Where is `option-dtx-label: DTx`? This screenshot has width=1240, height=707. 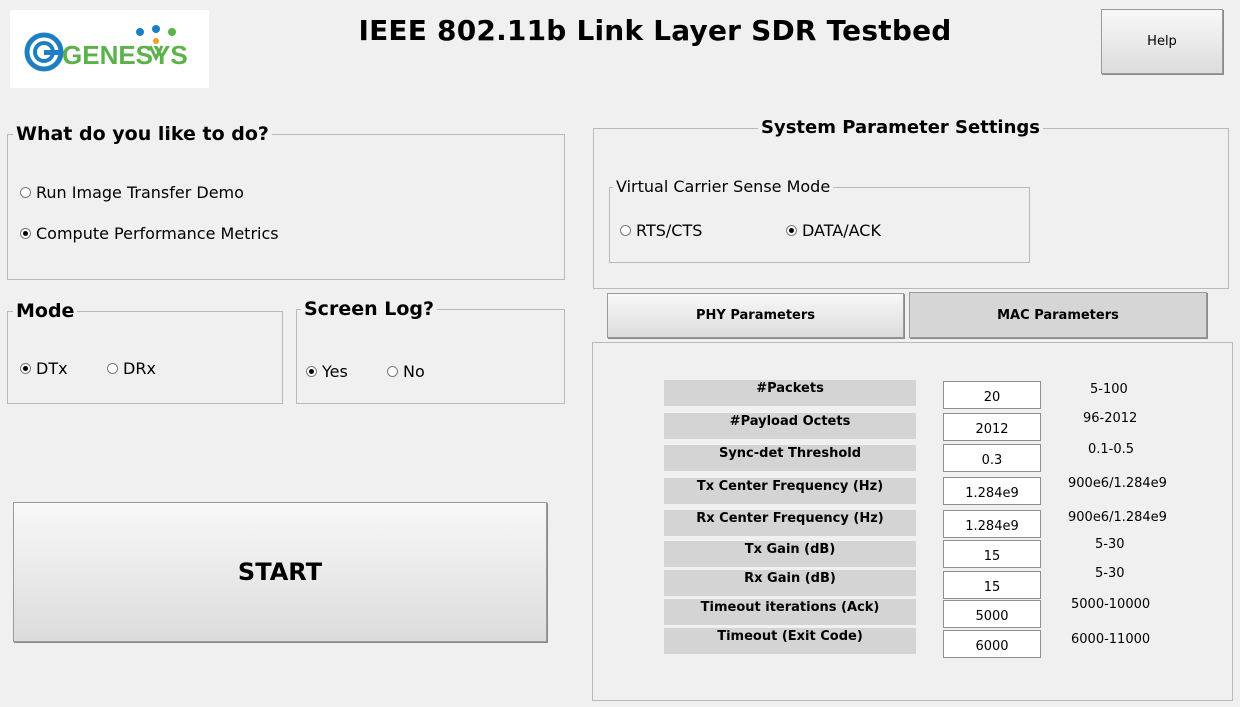 option-dtx-label: DTx is located at coordinates (52, 368).